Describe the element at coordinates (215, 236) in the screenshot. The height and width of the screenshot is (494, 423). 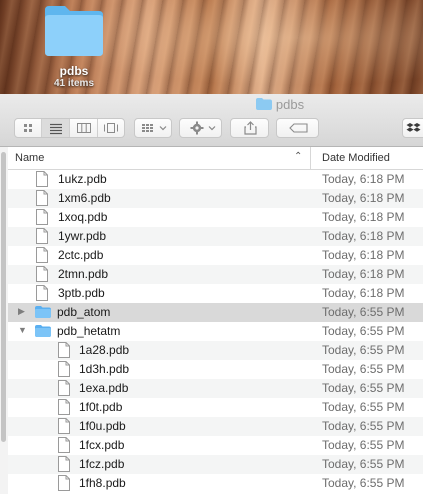
I see `file-row: 1ywr.pdb Today, 6:18 PM` at that location.